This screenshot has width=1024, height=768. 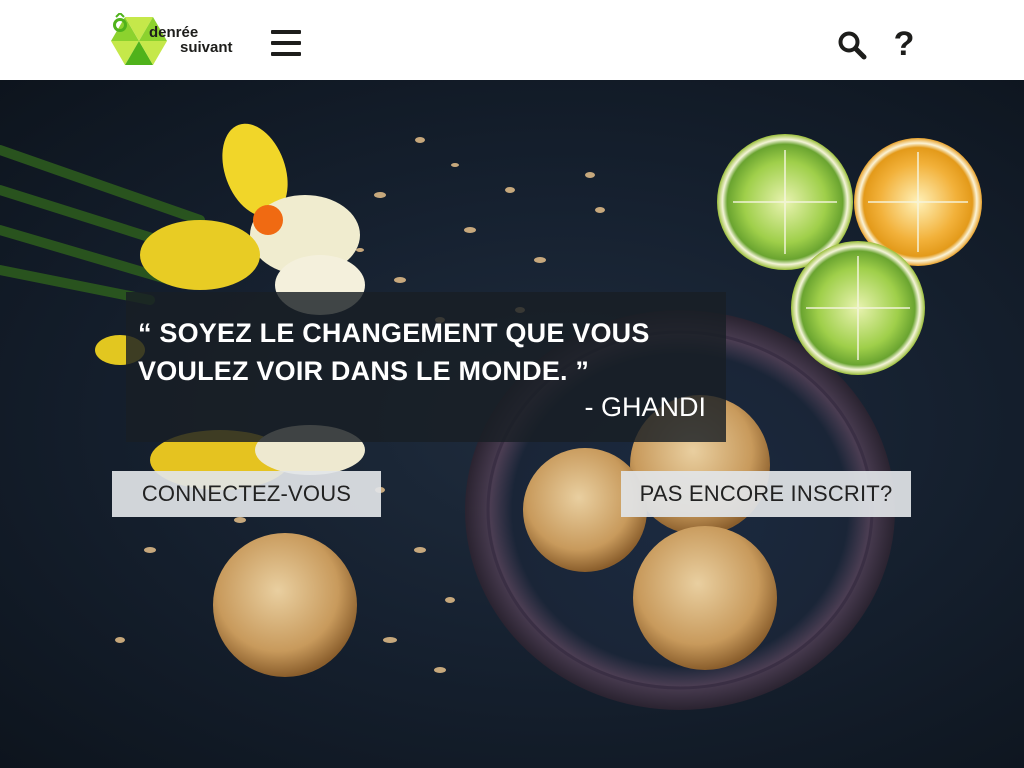 I want to click on signup-button: PAS ENCORE INSCRIT?, so click(x=766, y=494).